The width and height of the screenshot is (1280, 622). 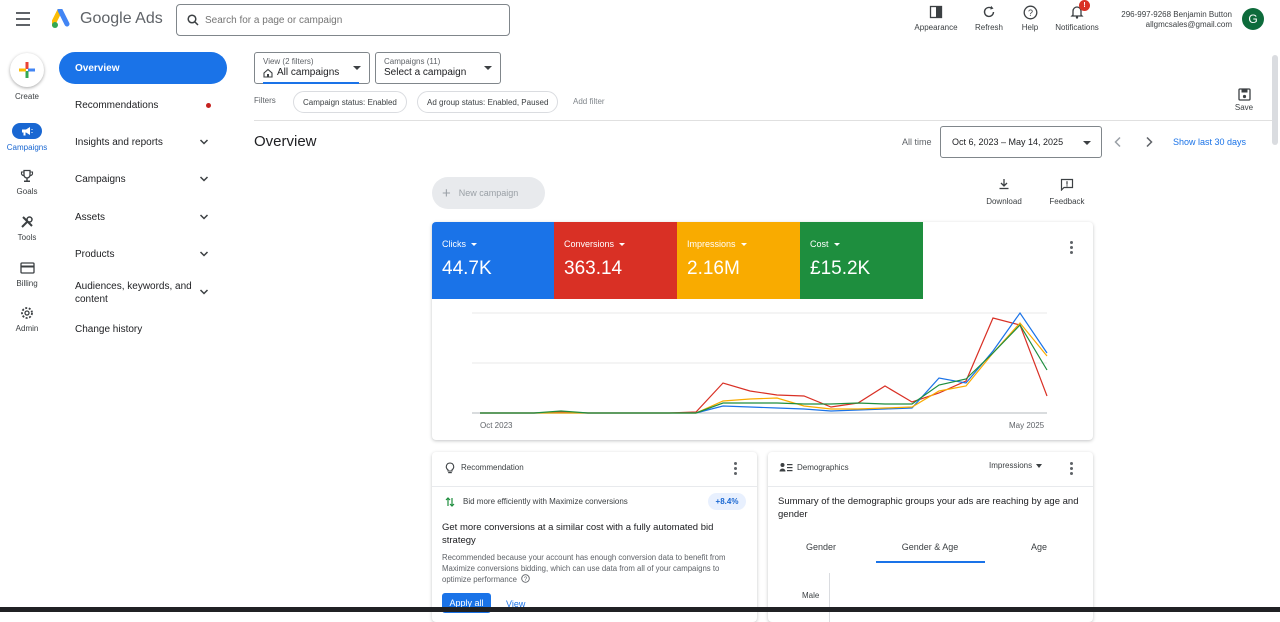 What do you see at coordinates (1149, 142) in the screenshot?
I see `chevron-right-icon` at bounding box center [1149, 142].